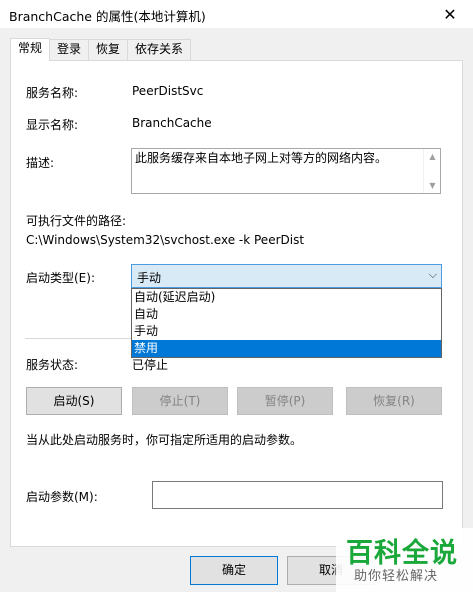 This screenshot has height=592, width=473. I want to click on scroll-down-icon: ▼, so click(432, 185).